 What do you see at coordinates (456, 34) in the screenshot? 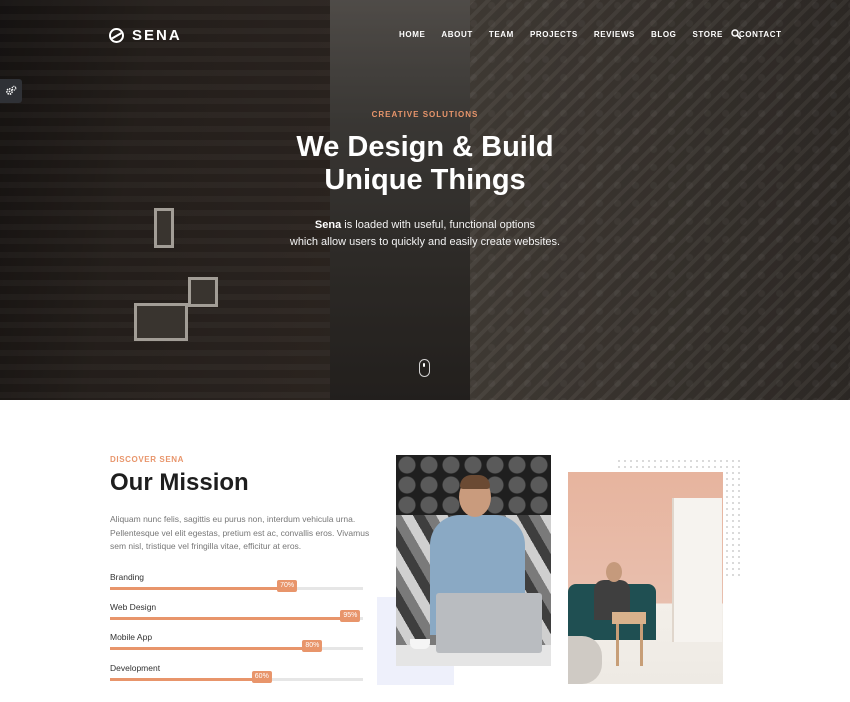
I see `nav-item-about: ABOUT` at bounding box center [456, 34].